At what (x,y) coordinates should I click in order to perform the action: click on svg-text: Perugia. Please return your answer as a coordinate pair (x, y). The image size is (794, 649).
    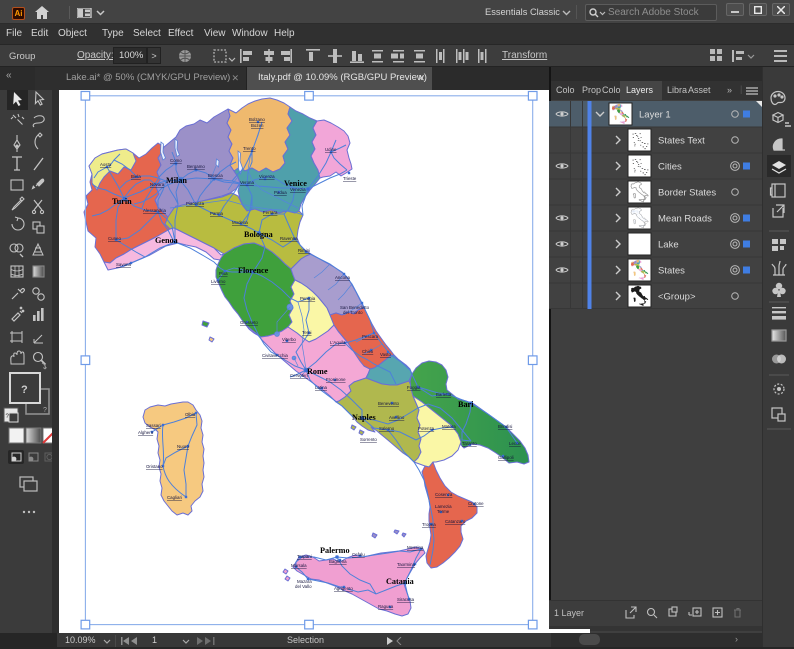
    Looking at the image, I should click on (308, 298).